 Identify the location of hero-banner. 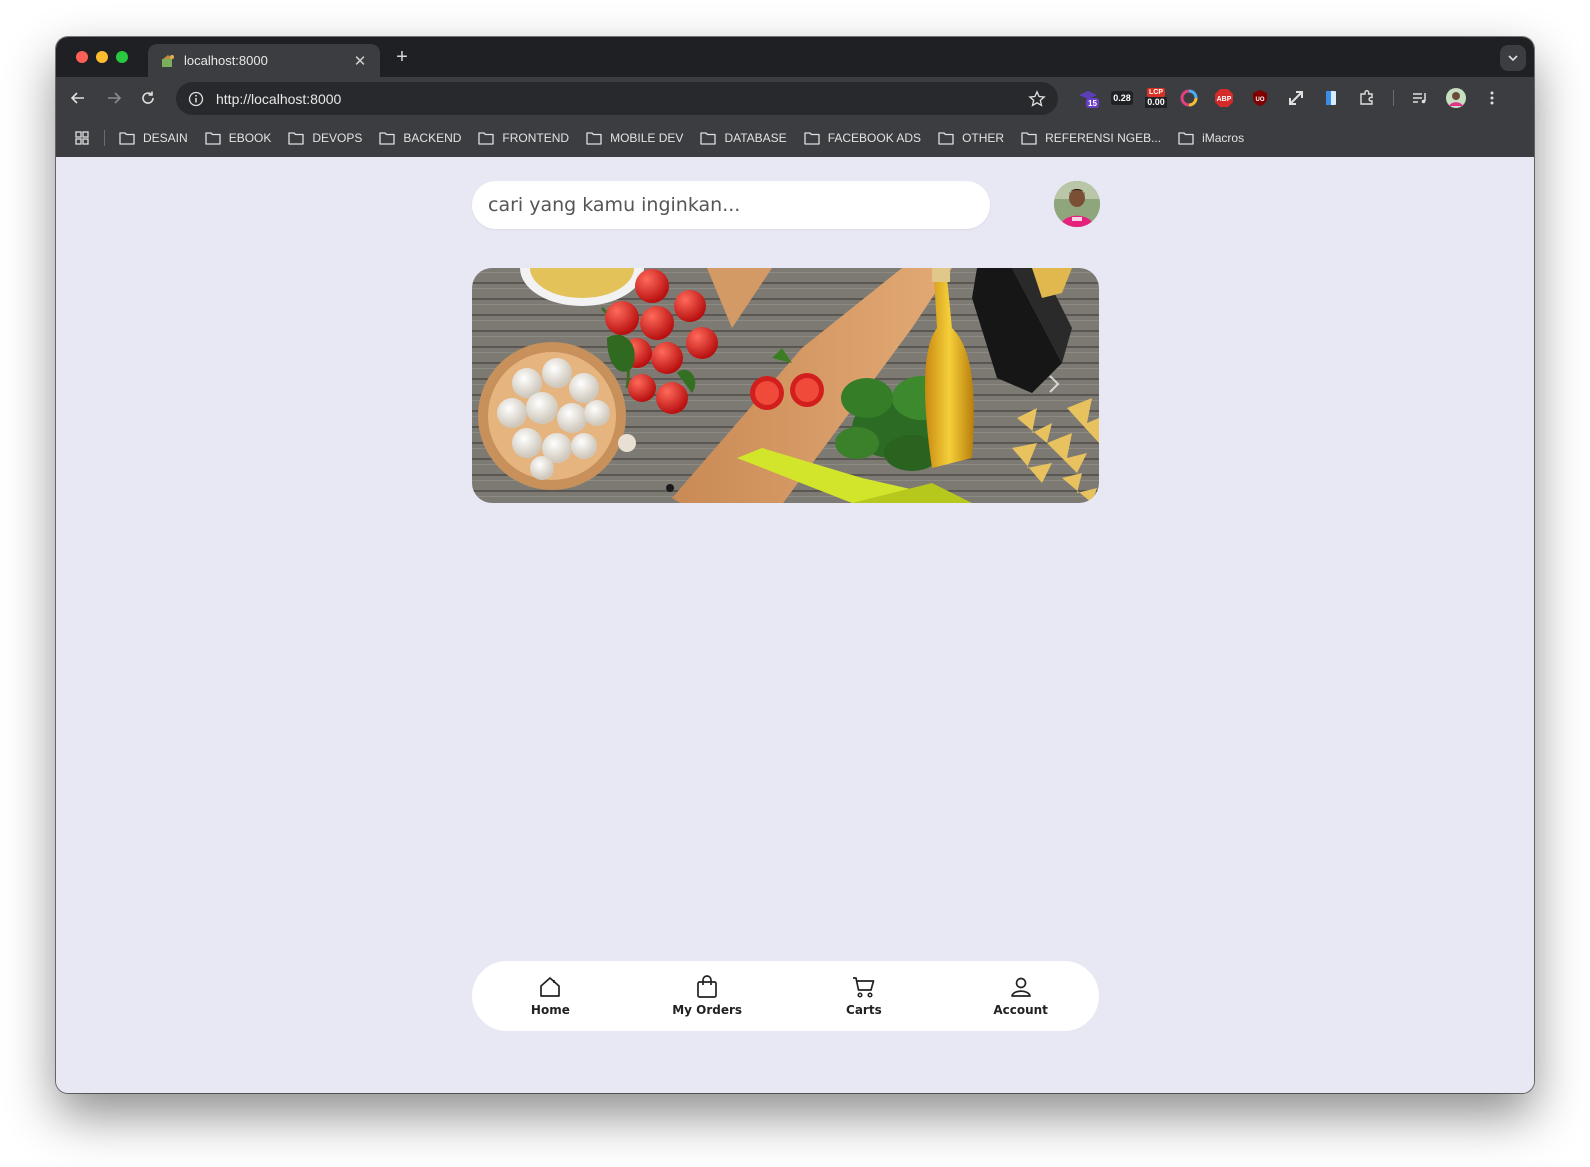
(785, 385).